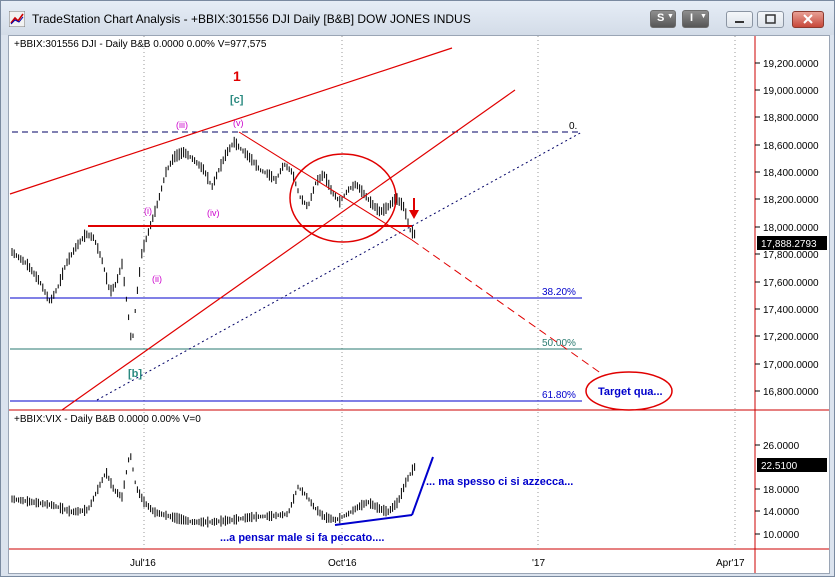 The height and width of the screenshot is (577, 835). I want to click on price-tick-label: 19,000.0000, so click(791, 91).